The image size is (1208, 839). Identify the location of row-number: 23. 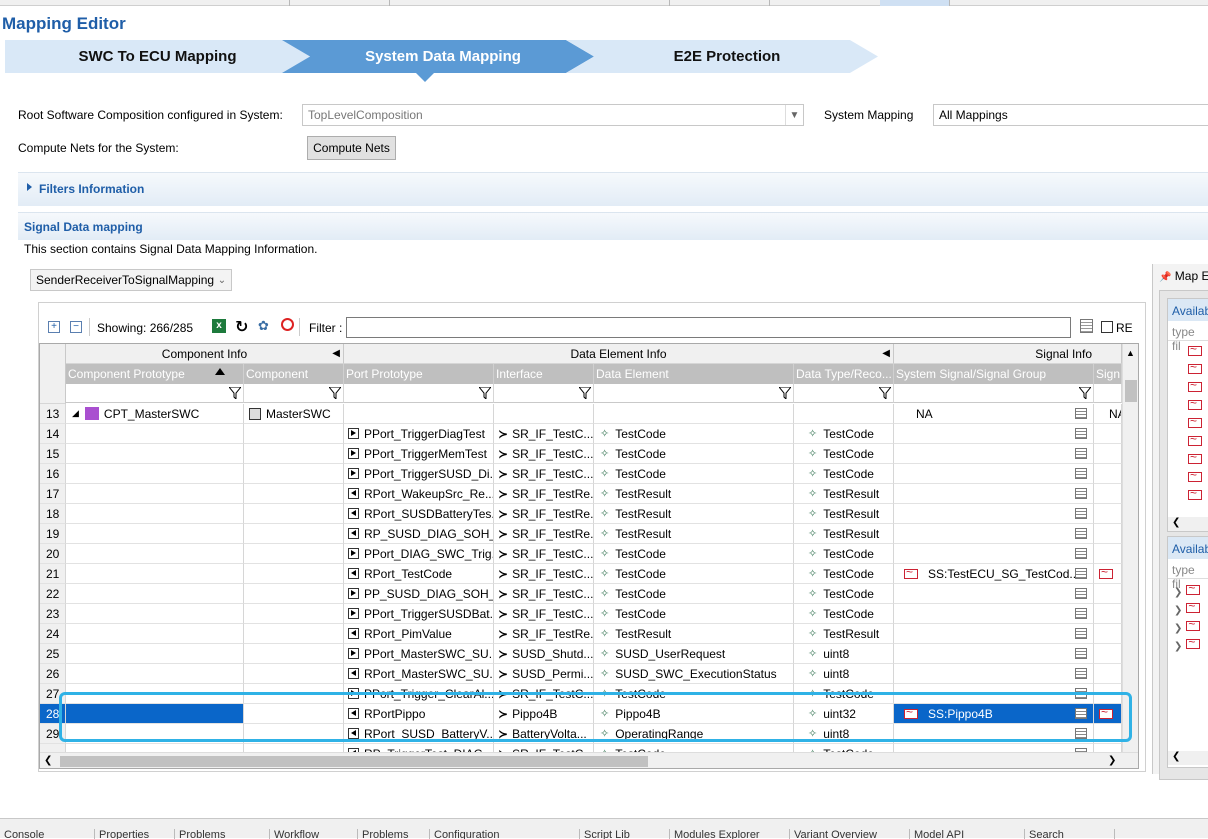
(53, 614).